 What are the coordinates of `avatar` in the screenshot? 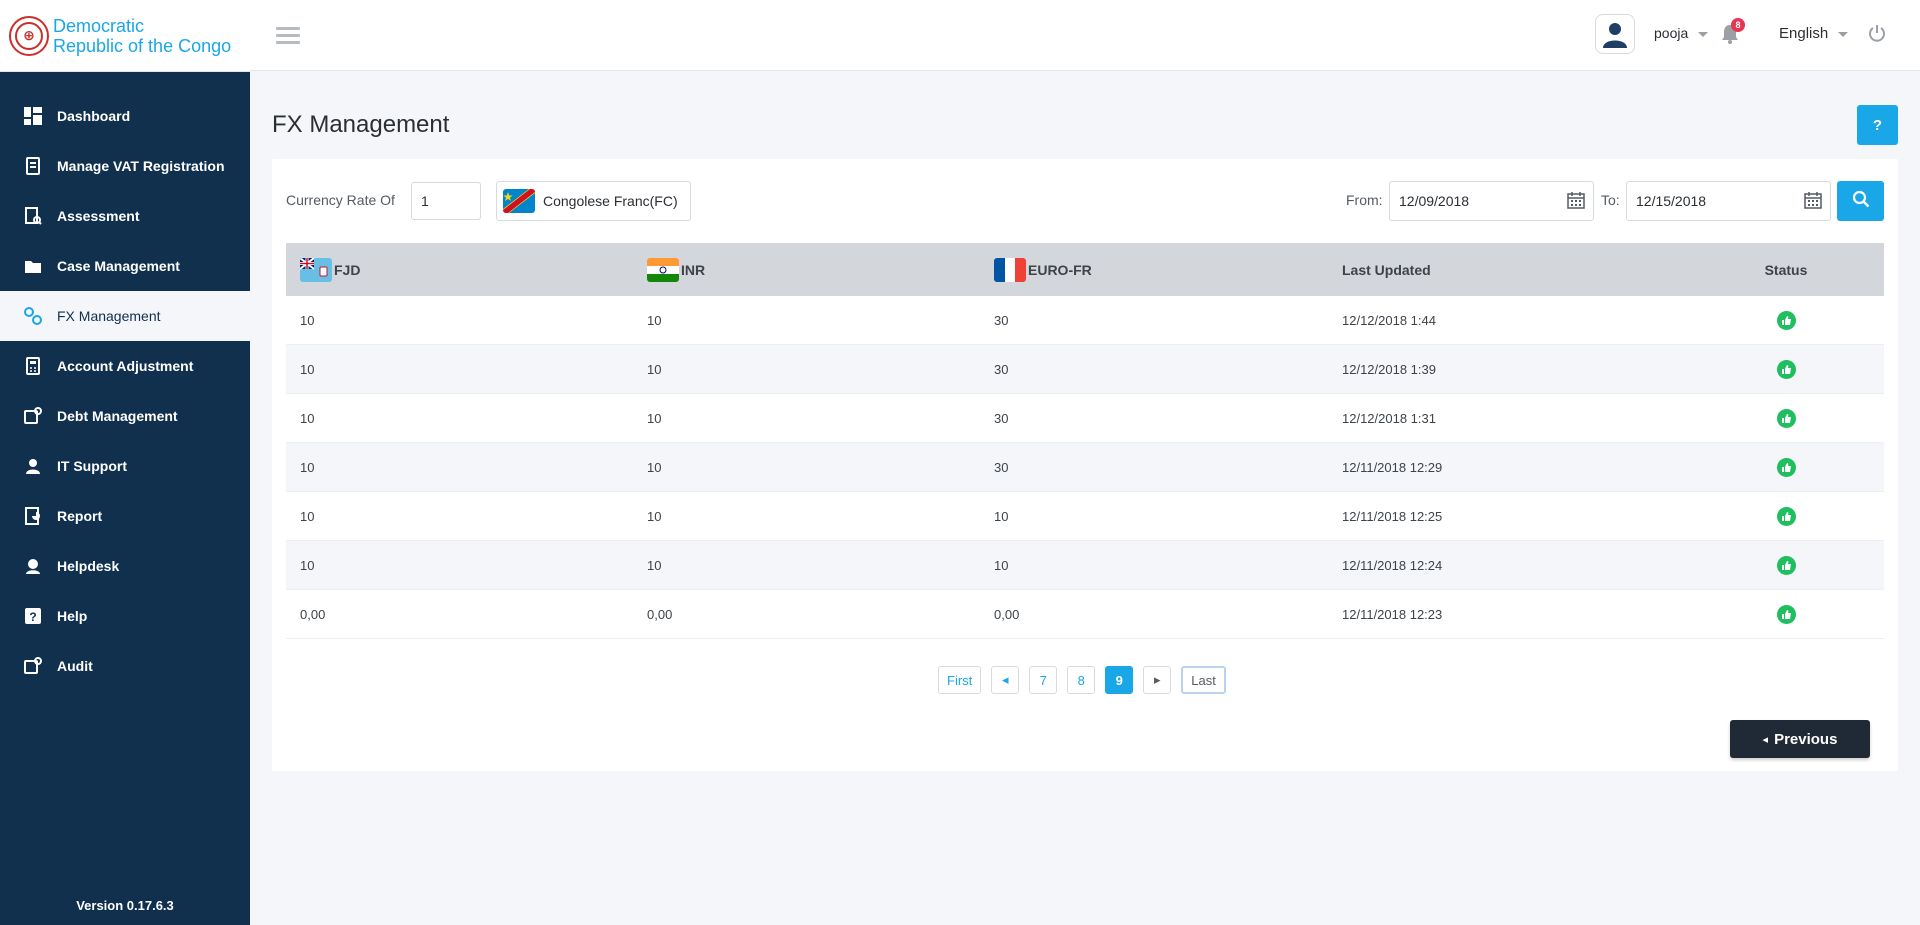 It's located at (1615, 34).